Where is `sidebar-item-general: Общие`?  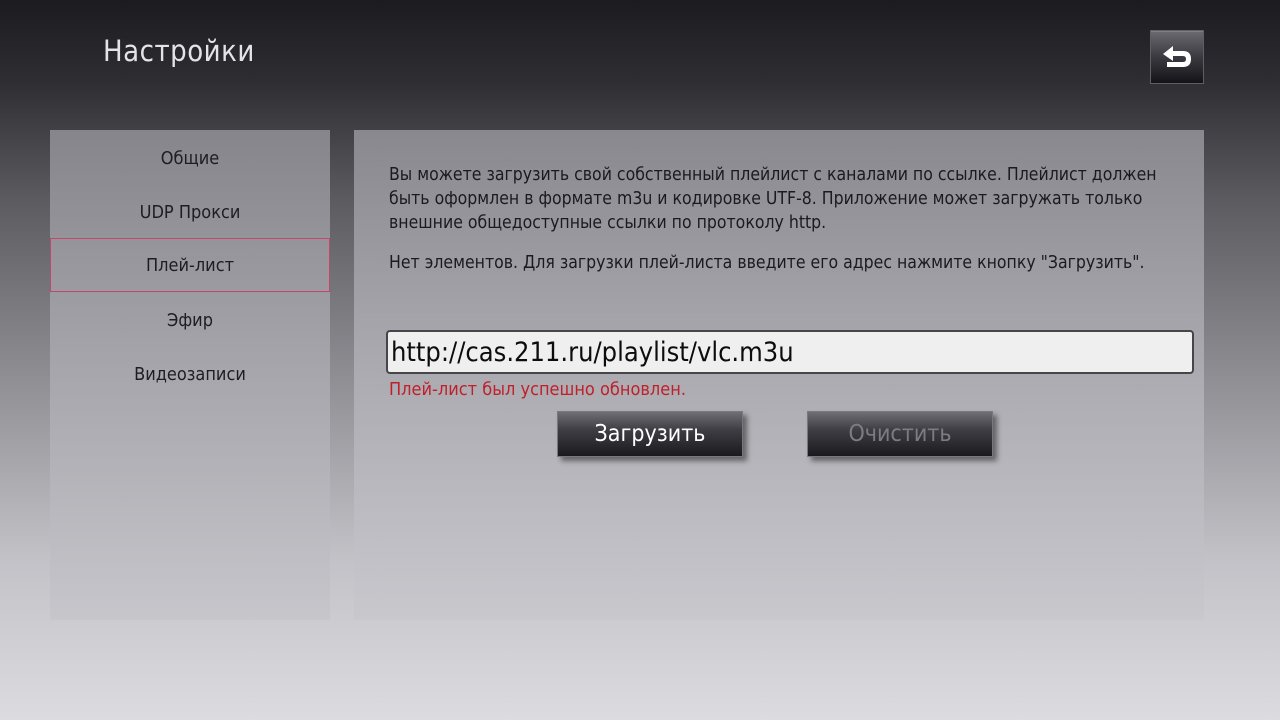
sidebar-item-general: Общие is located at coordinates (190, 158).